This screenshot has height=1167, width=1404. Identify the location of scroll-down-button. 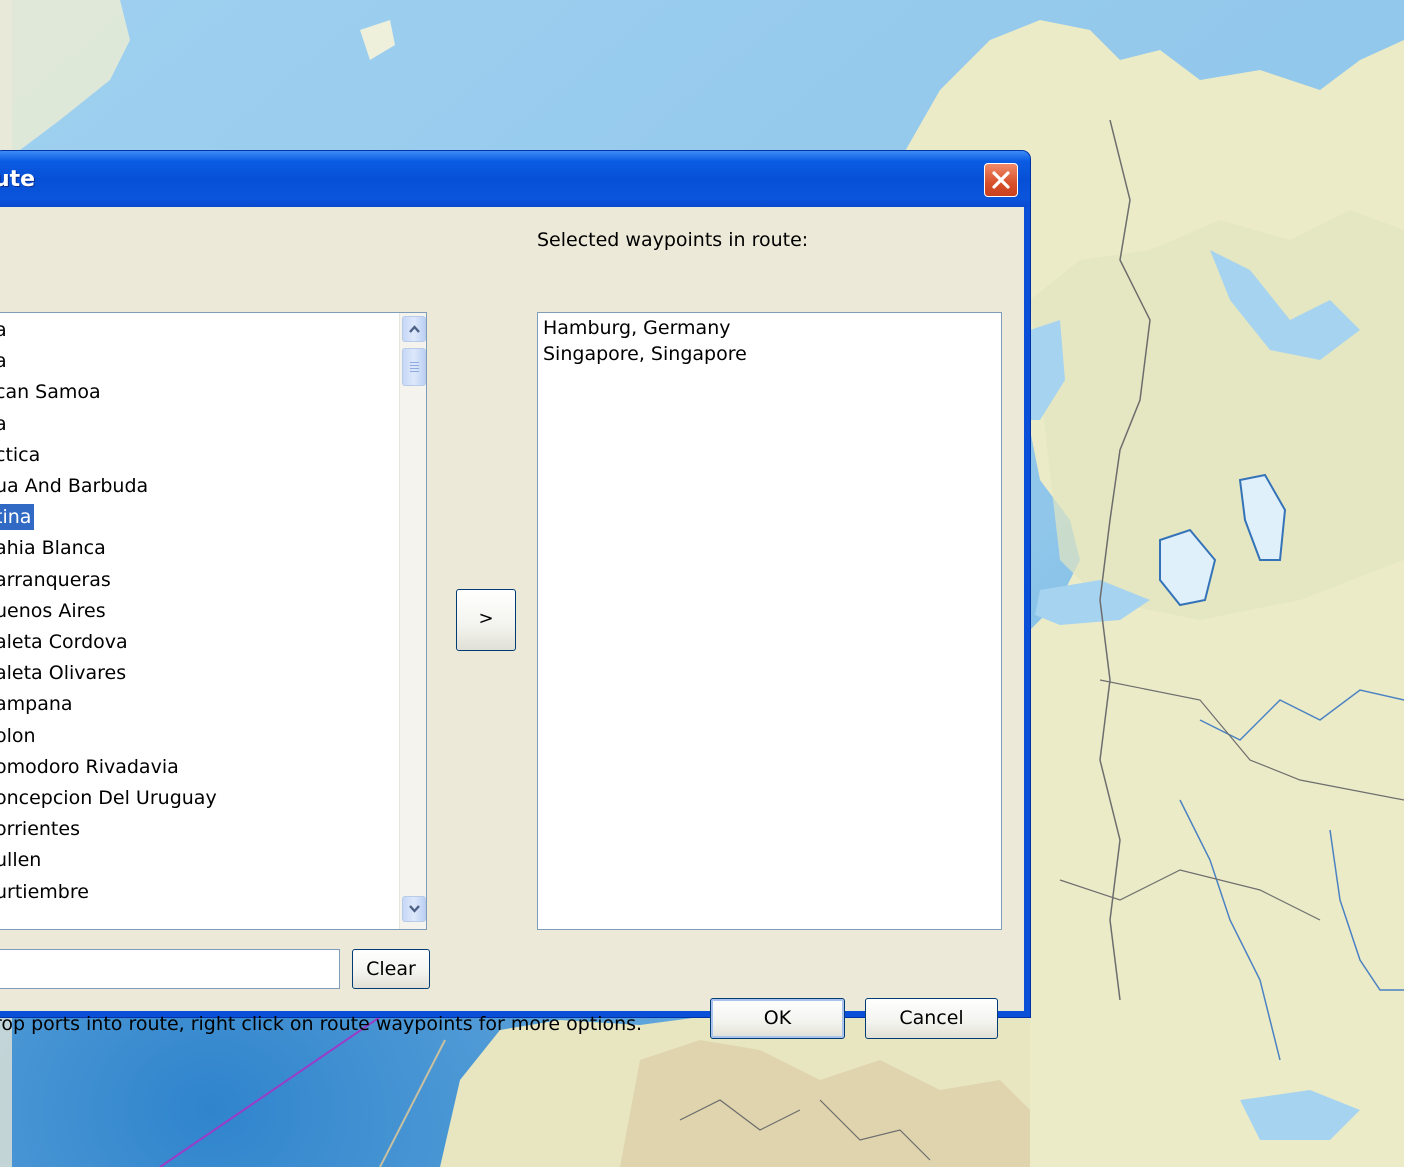
(414, 909).